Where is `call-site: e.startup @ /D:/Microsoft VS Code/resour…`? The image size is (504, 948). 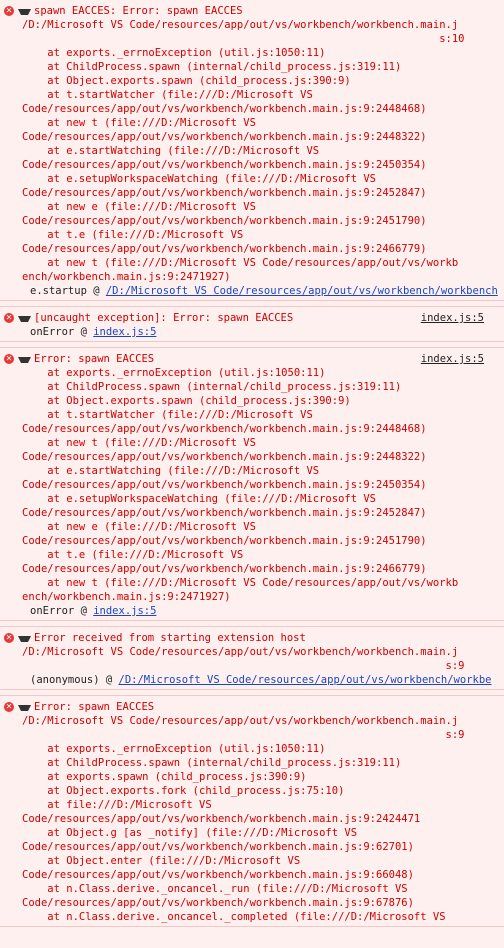
call-site: e.startup @ /D:/Microsoft VS Code/resour… is located at coordinates (252, 291).